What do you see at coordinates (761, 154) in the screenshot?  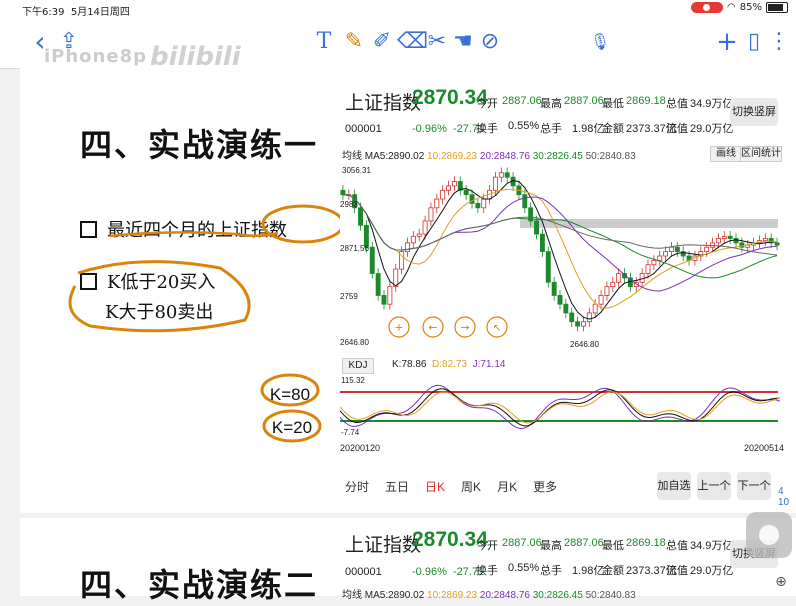 I see `range-stats-button: 区间统计` at bounding box center [761, 154].